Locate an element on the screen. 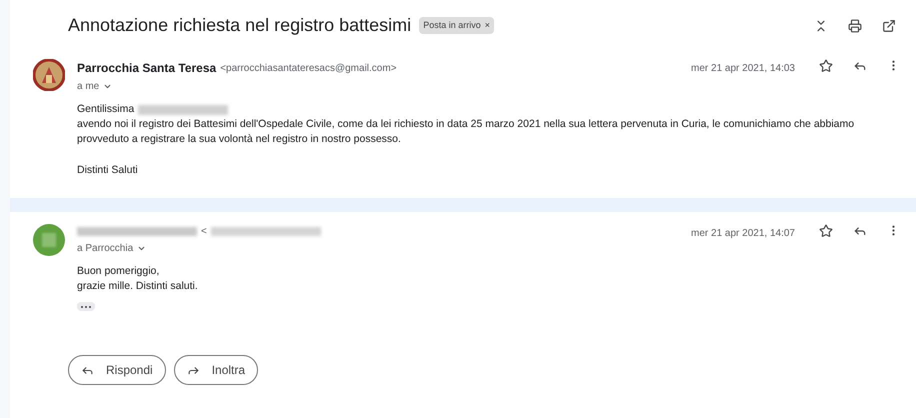 Image resolution: width=916 pixels, height=418 pixels. sender-email: <parrocchiasantateresacs@gmail.com> is located at coordinates (308, 69).